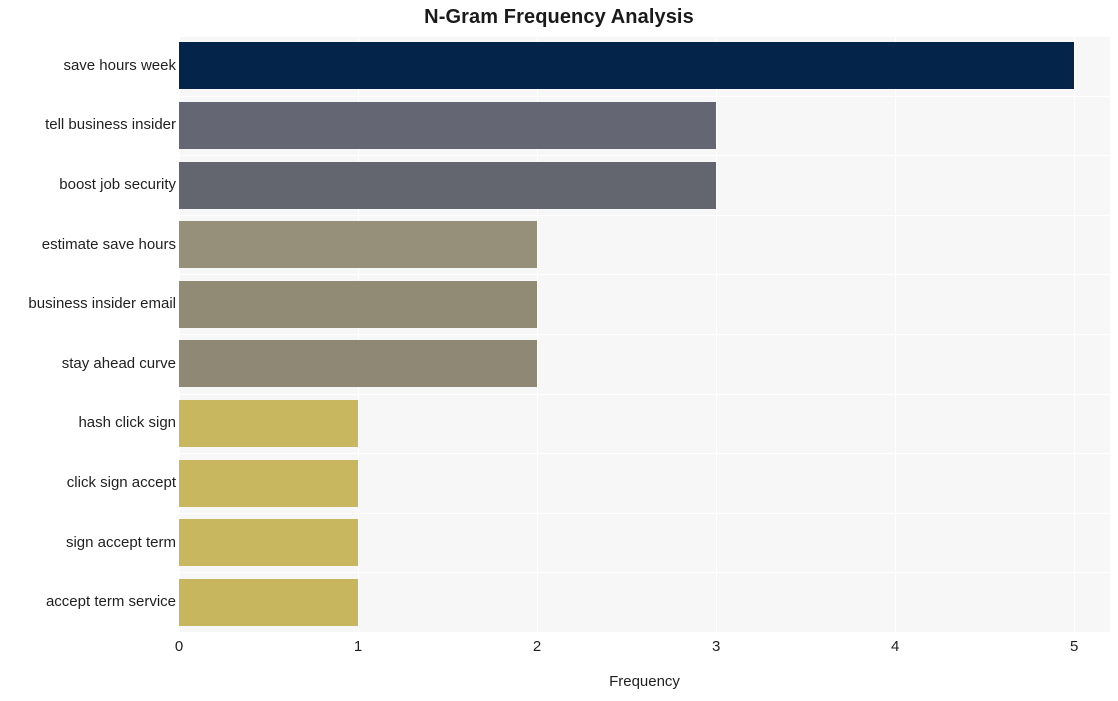  What do you see at coordinates (644, 681) in the screenshot?
I see `x-axis-title: Frequency` at bounding box center [644, 681].